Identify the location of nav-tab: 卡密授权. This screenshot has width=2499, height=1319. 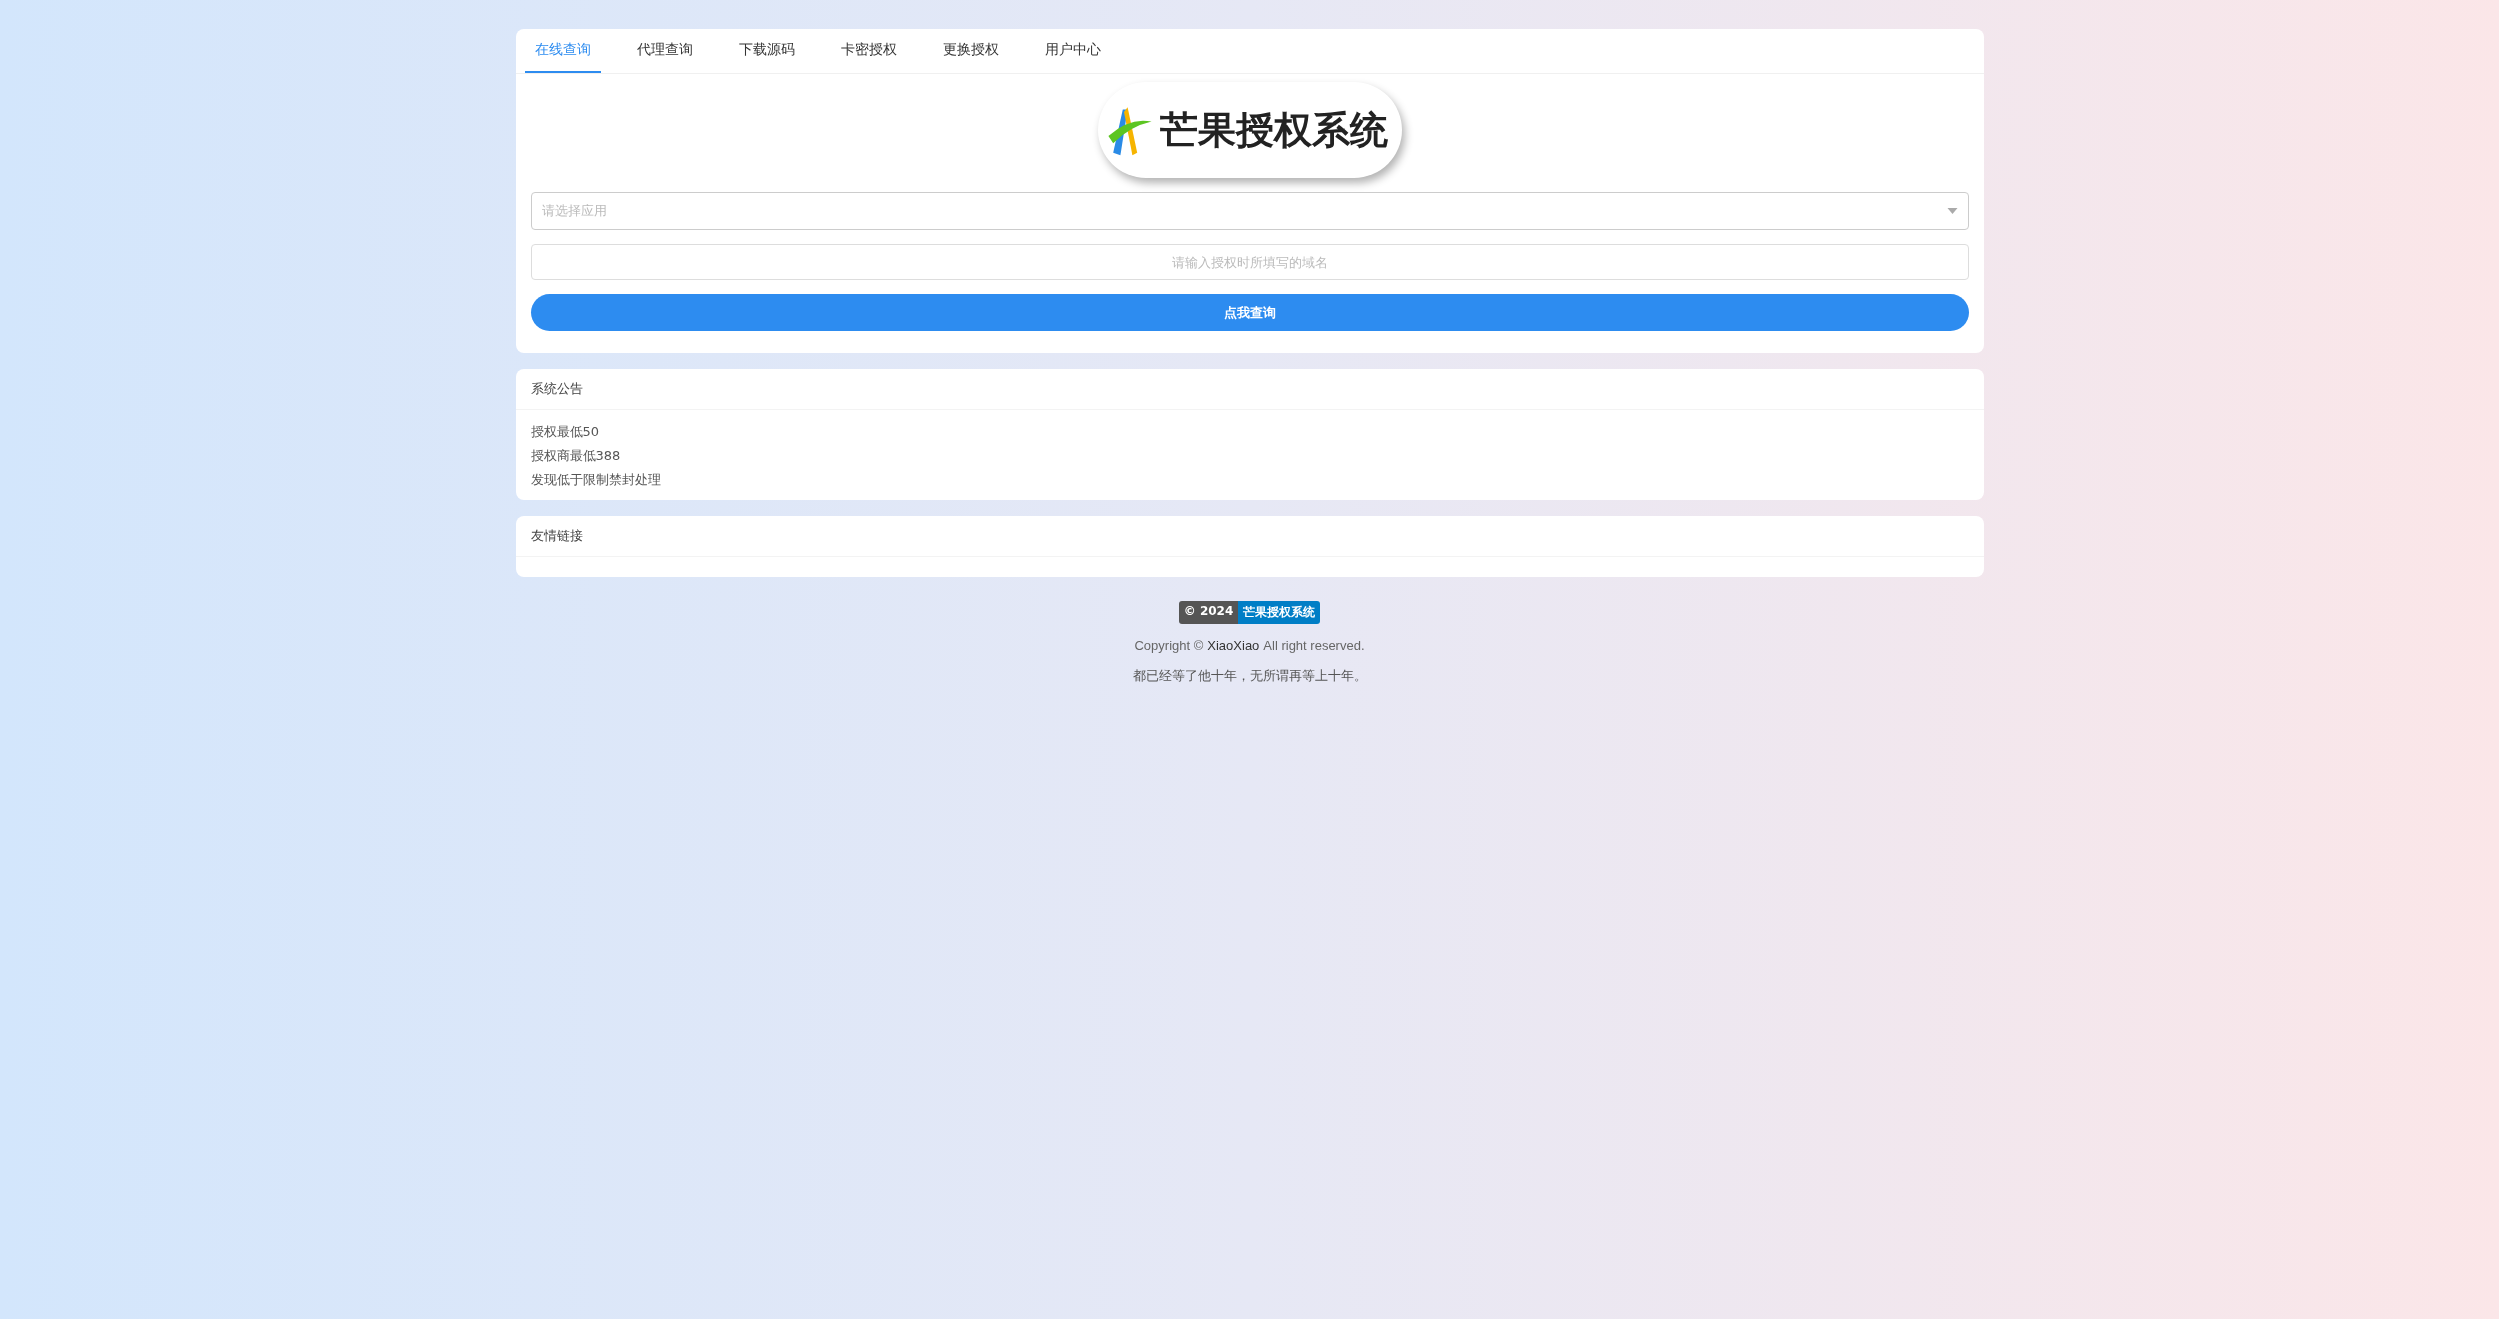
(868, 51).